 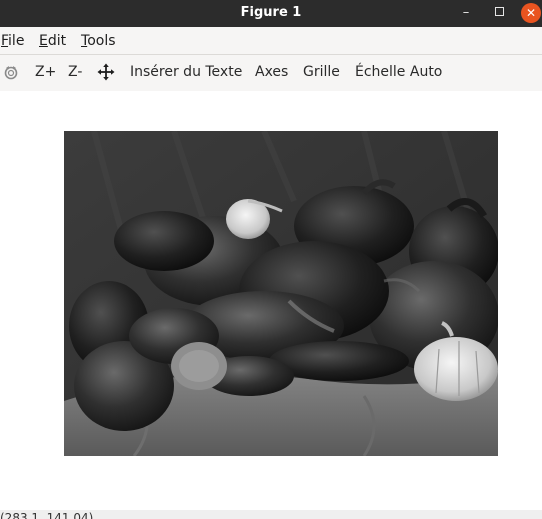 I want to click on pan-button, so click(x=106, y=74).